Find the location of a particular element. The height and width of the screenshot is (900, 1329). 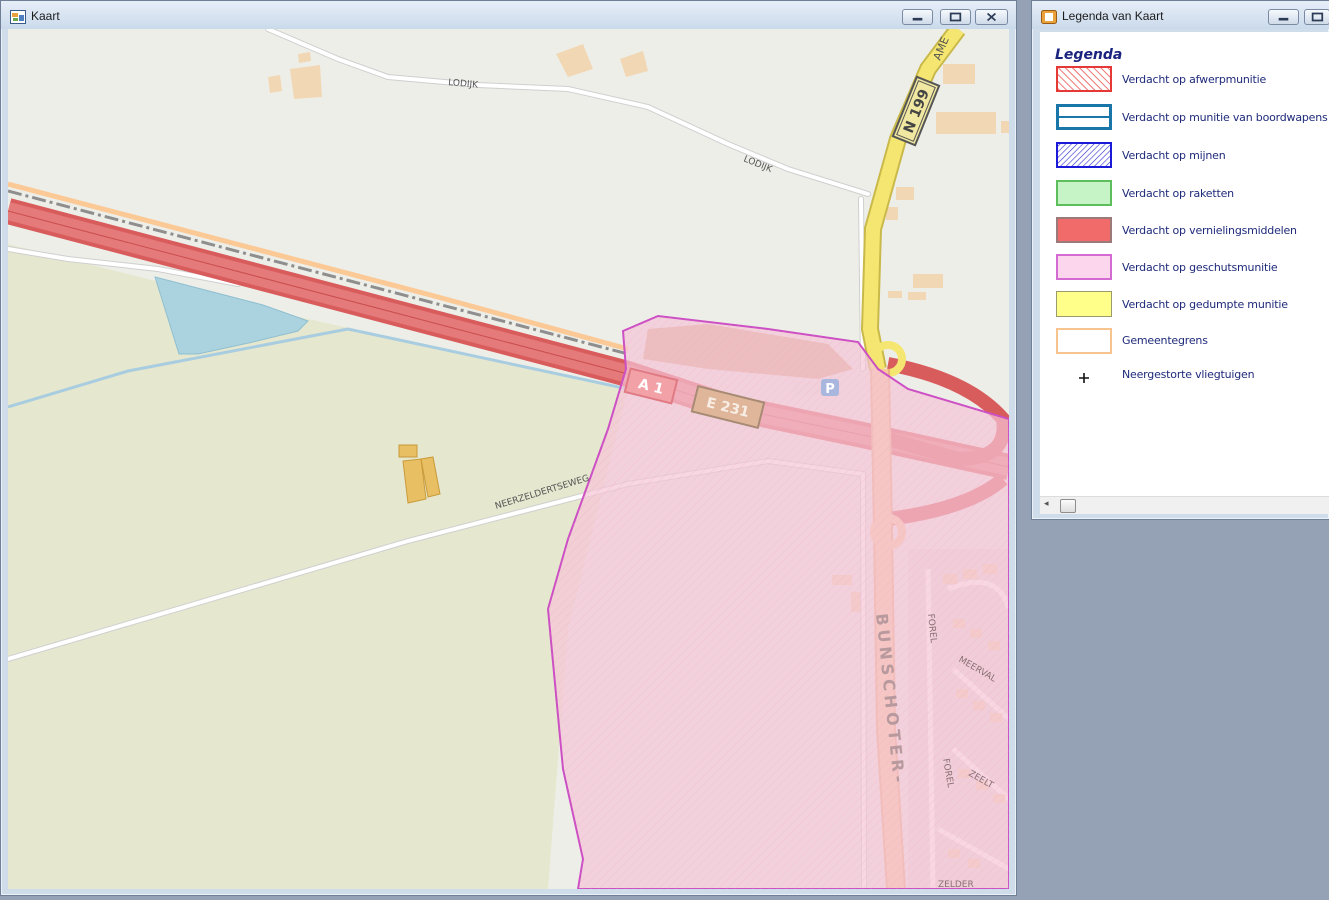

legend-item-boordwapens: Verdacht op munitie van boordwapens is located at coordinates (1184, 119).